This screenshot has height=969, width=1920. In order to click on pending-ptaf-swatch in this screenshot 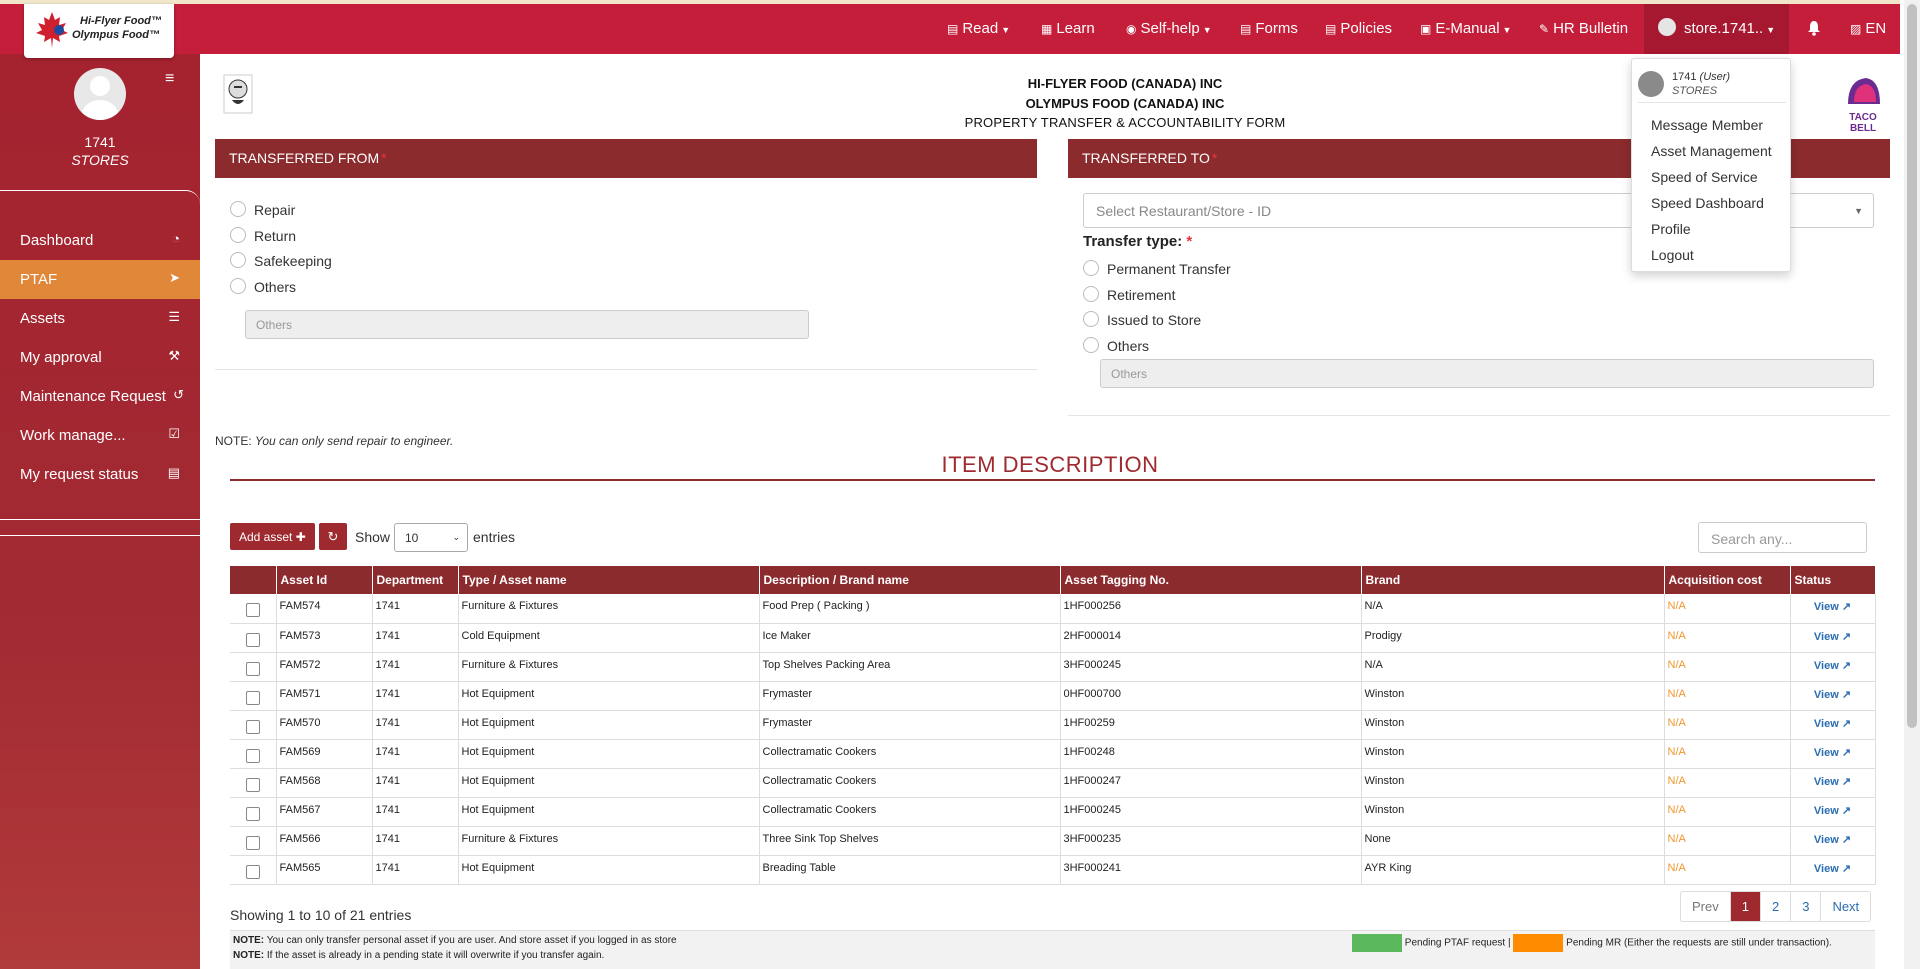, I will do `click(1377, 943)`.